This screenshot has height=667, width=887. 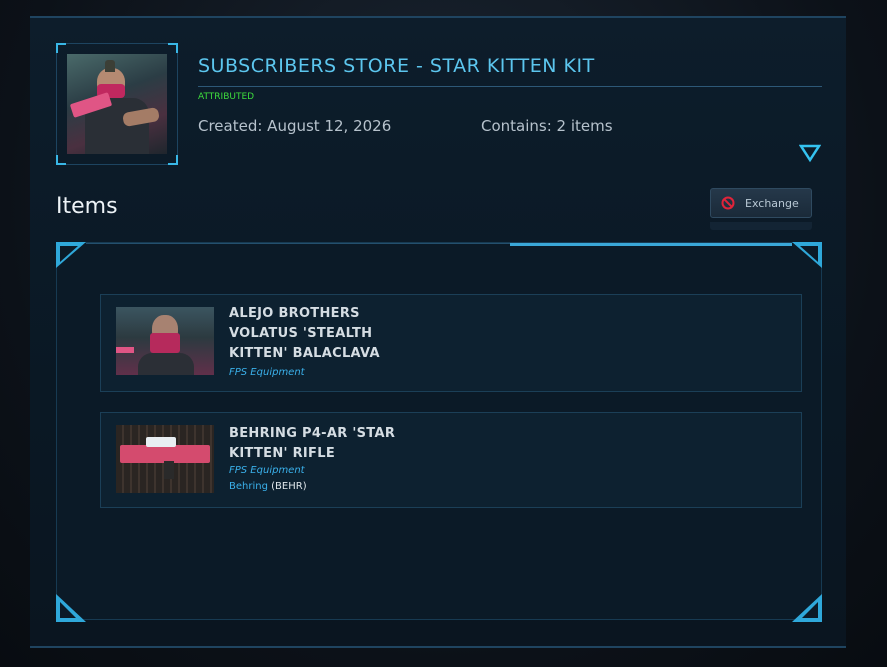 I want to click on item-name: BEHRING P4-AR 'STAR KITTEN' RIFLE, so click(x=312, y=443).